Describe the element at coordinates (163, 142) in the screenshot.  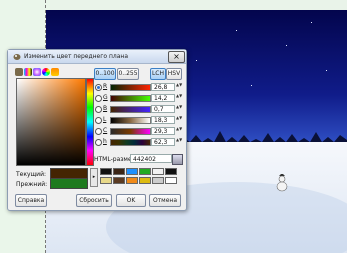
I see `channel-h-value: 62,3` at that location.